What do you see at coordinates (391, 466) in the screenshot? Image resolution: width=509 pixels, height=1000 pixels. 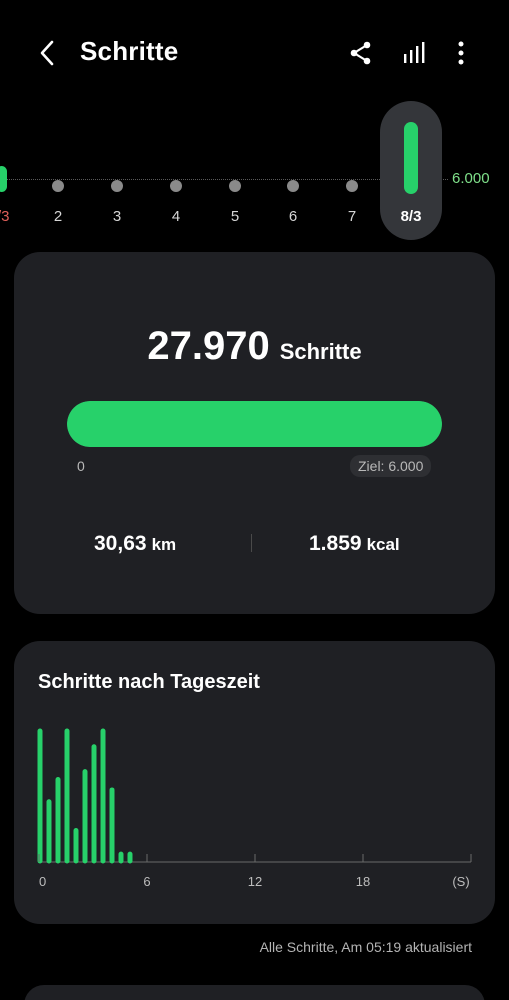 I see `goal-badge: Ziel: 6.000` at bounding box center [391, 466].